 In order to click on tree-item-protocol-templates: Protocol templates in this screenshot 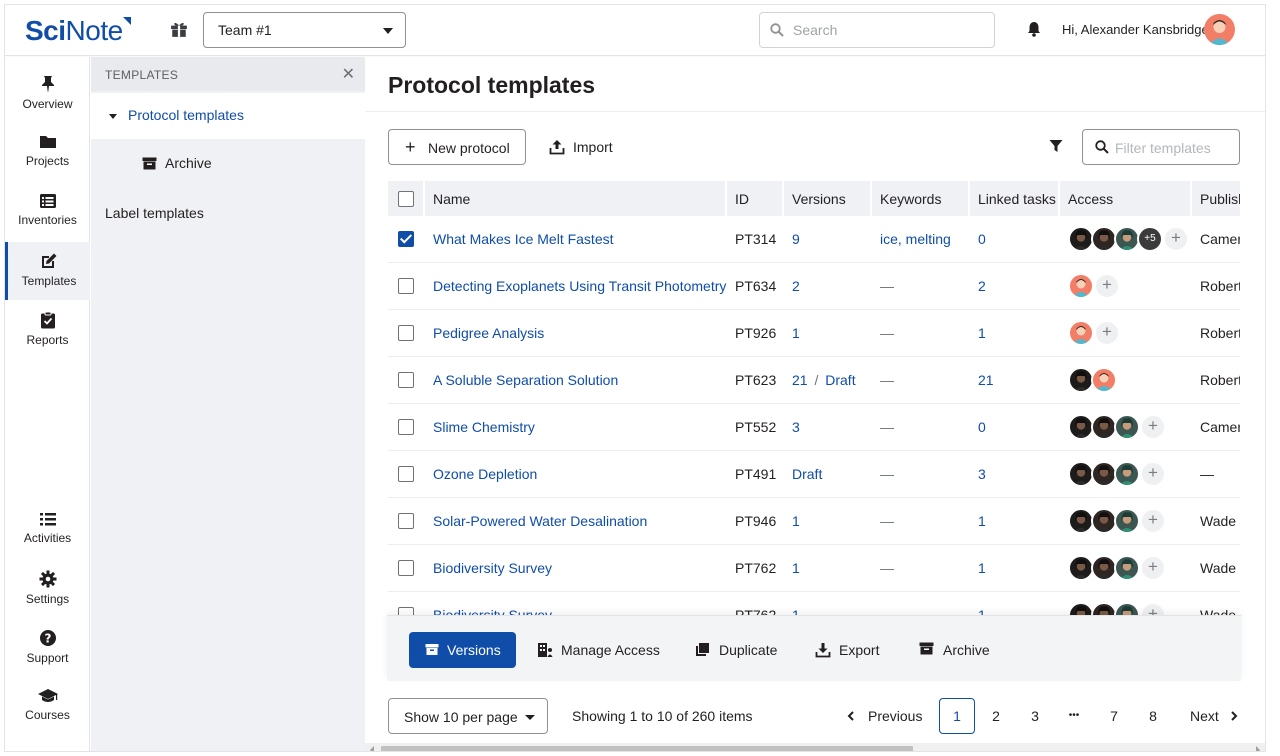, I will do `click(228, 116)`.